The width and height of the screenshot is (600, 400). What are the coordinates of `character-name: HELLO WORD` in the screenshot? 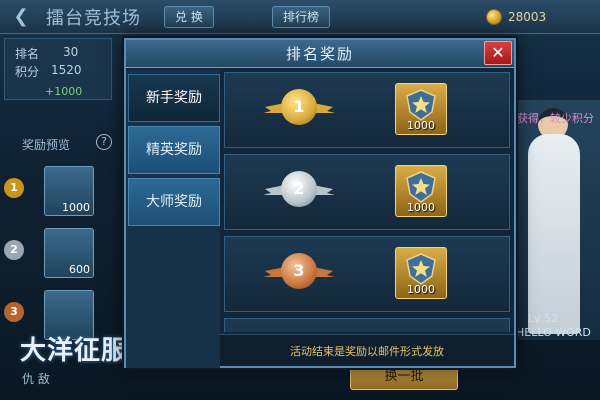 It's located at (553, 332).